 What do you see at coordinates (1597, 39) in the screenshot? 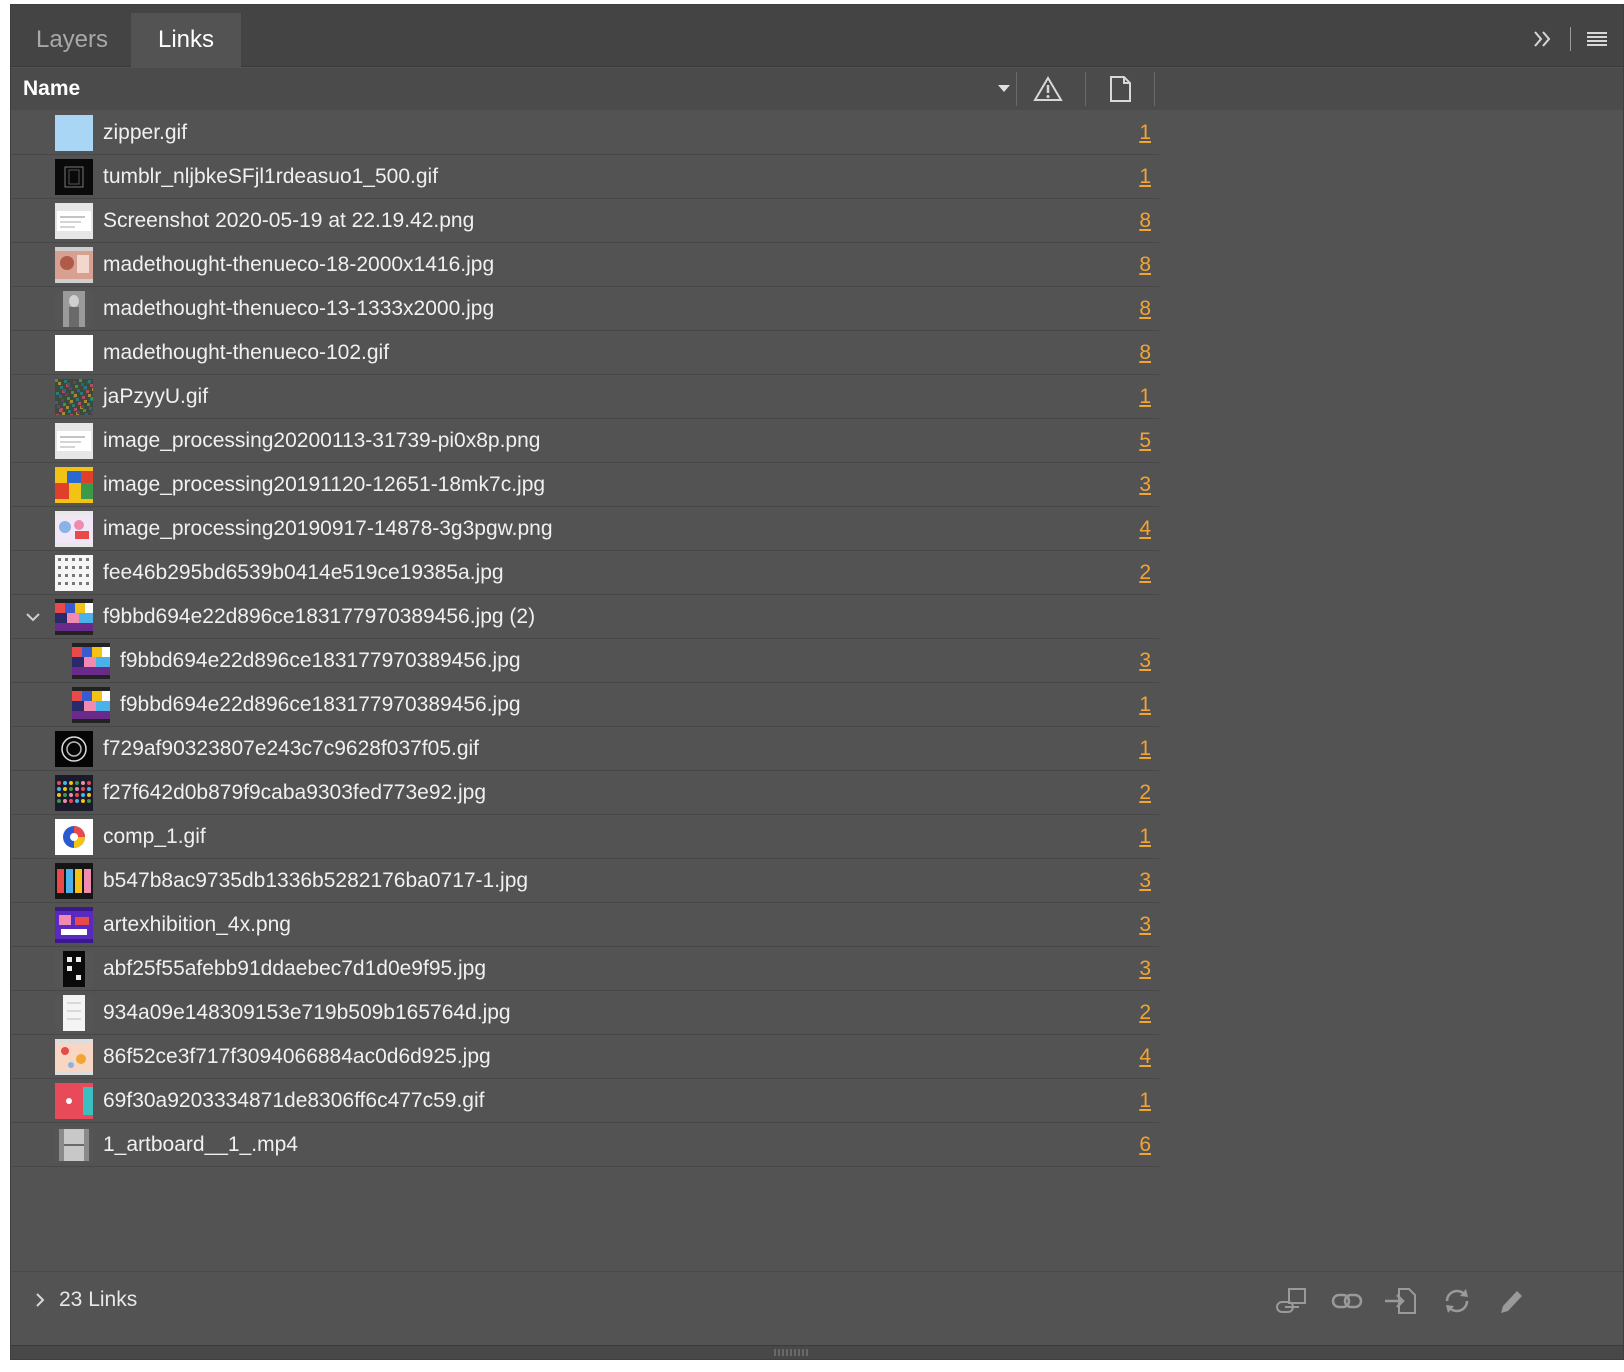
I see `panel-menu-icon` at bounding box center [1597, 39].